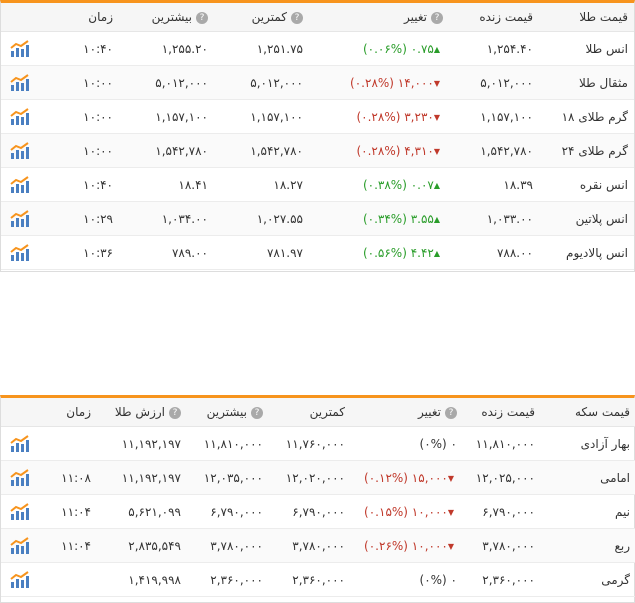 The height and width of the screenshot is (603, 635). Describe the element at coordinates (269, 17) in the screenshot. I see `col-header-low-label: کمترین` at that location.